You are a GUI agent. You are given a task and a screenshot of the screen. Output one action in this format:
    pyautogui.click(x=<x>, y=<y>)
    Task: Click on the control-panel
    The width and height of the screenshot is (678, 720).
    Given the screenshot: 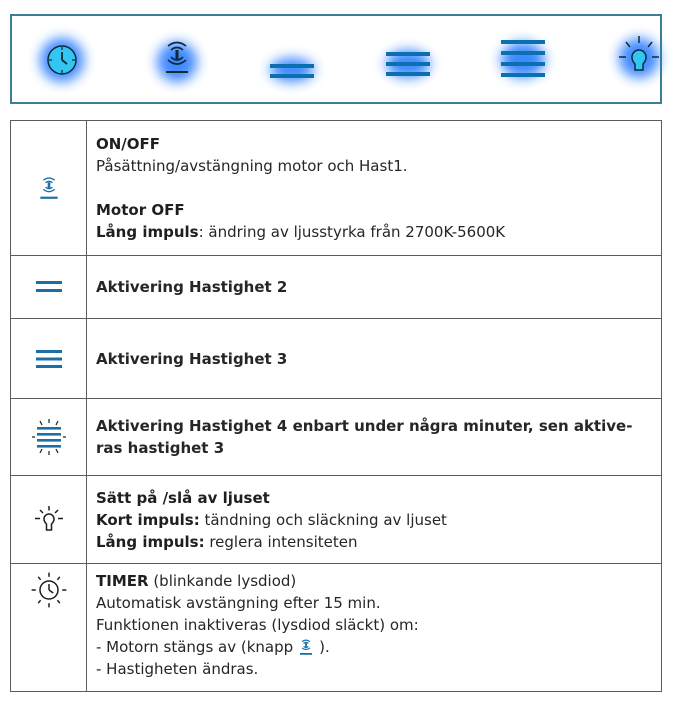 What is the action you would take?
    pyautogui.click(x=336, y=59)
    